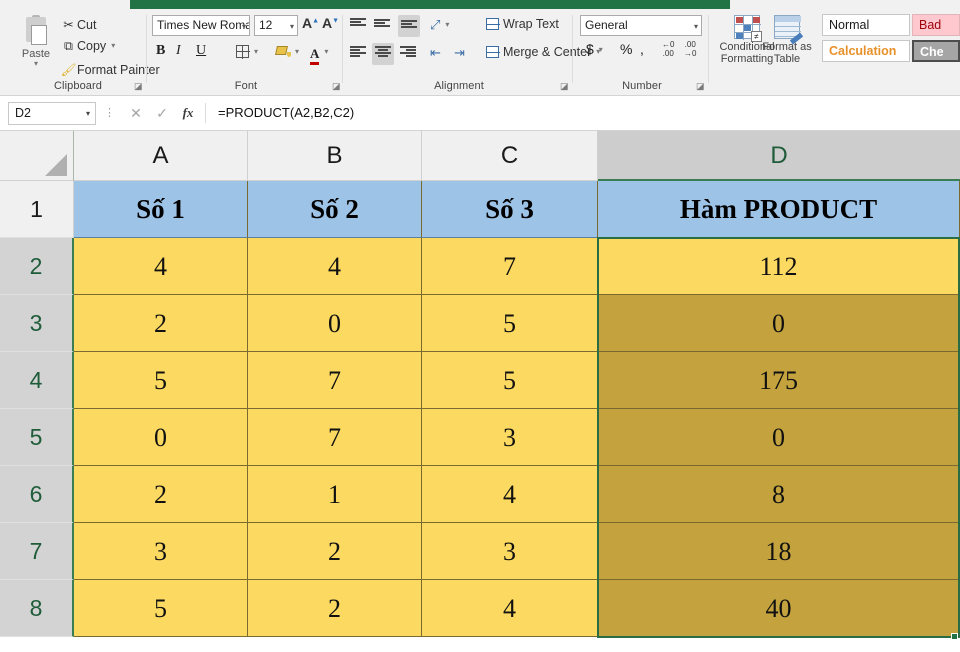 The height and width of the screenshot is (652, 960). What do you see at coordinates (668, 49) in the screenshot?
I see `increase-decimal-button: ←0 .00` at bounding box center [668, 49].